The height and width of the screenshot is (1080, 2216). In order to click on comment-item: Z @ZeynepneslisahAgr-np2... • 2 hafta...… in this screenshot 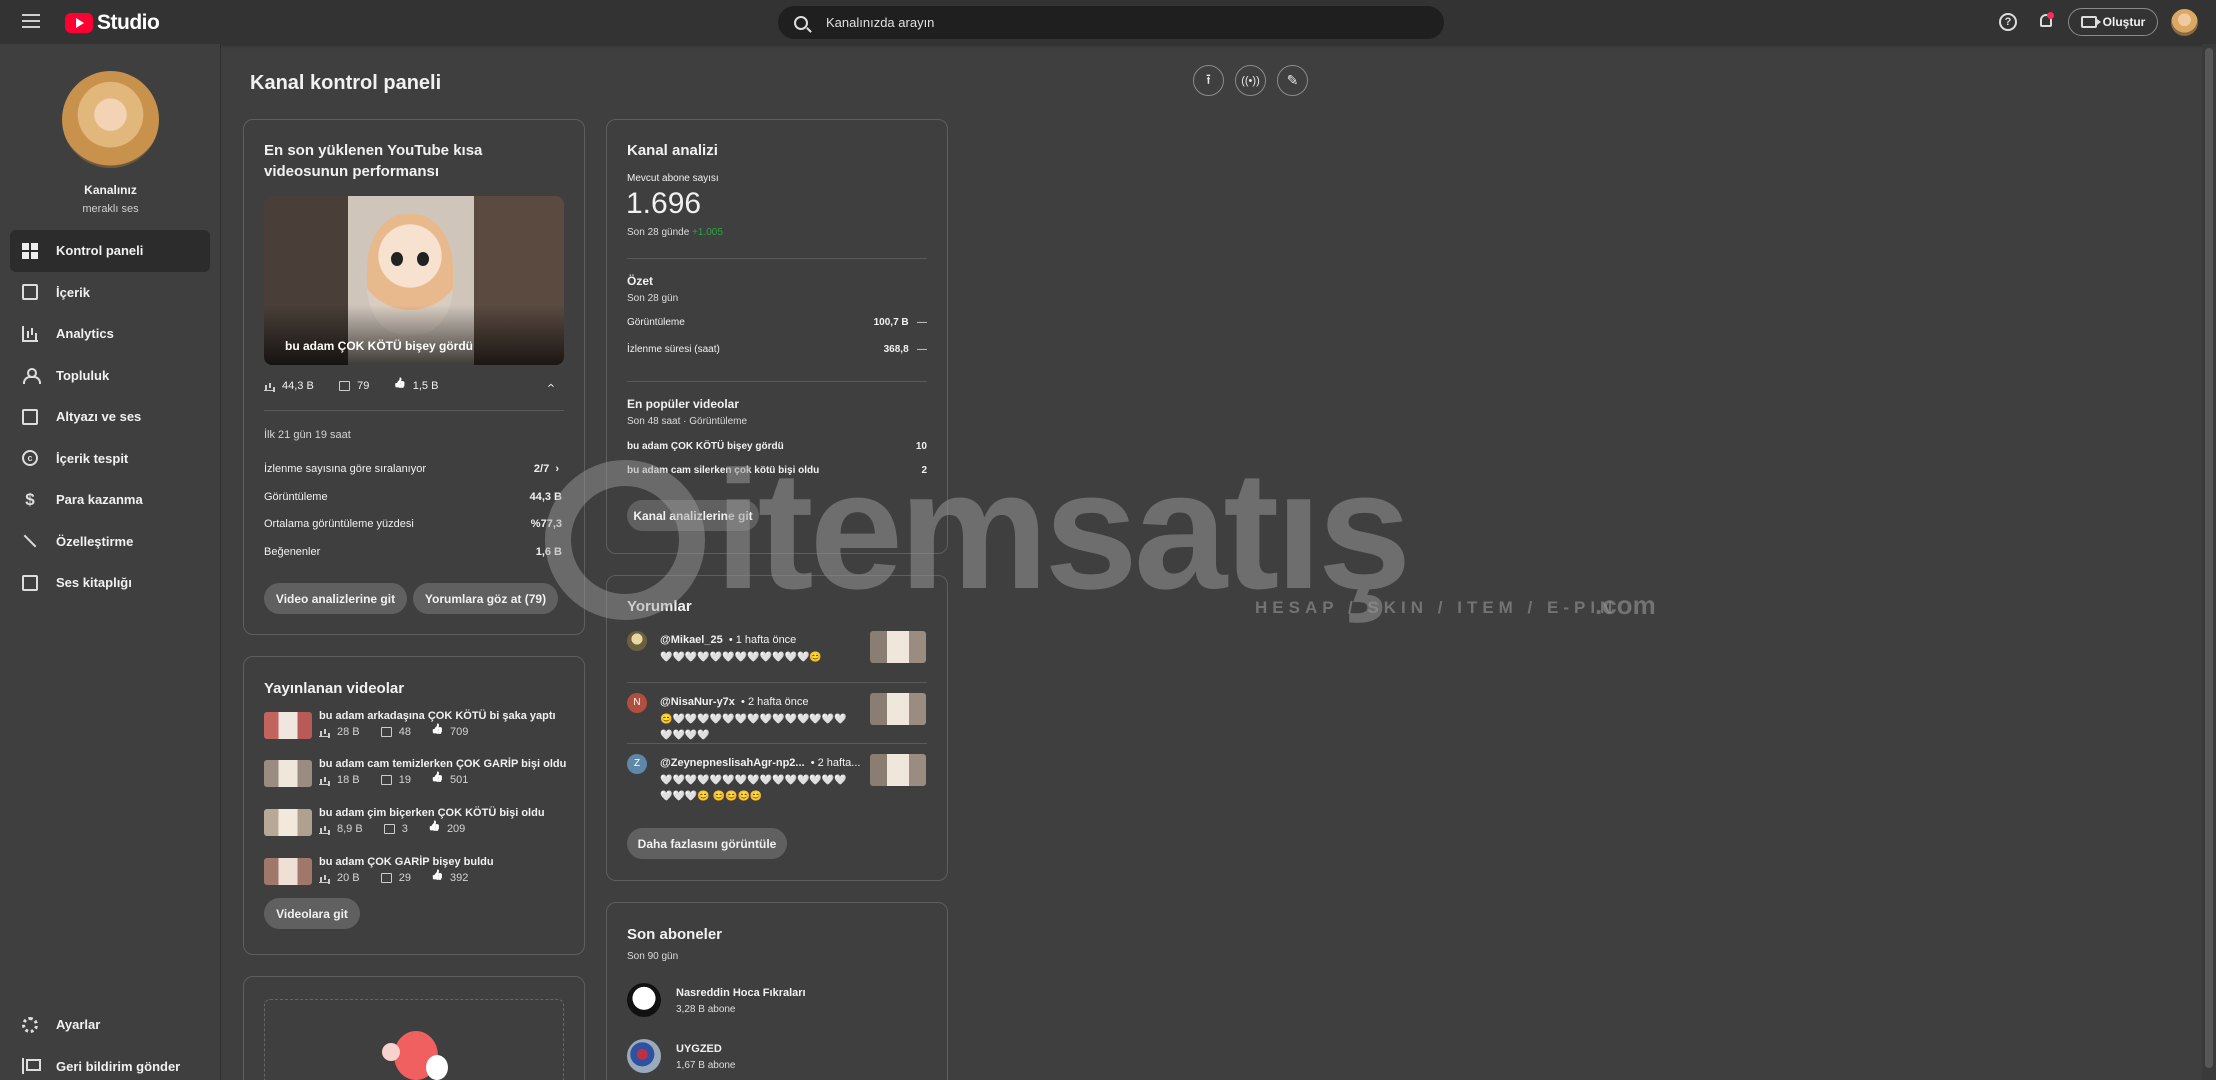, I will do `click(777, 784)`.